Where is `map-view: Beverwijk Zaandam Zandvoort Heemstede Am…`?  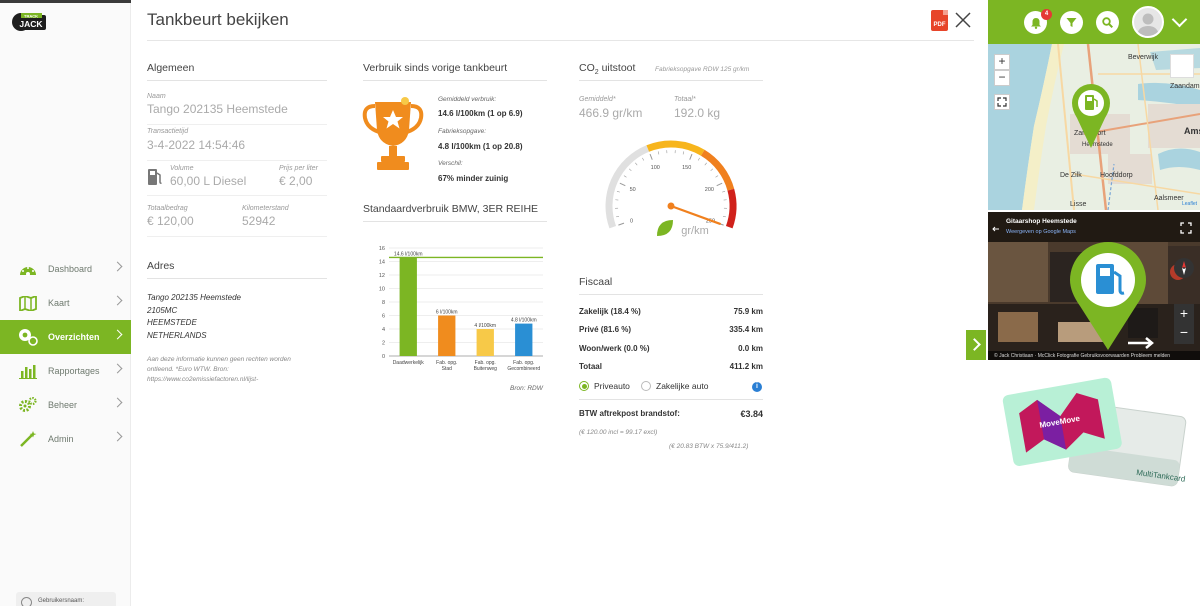 map-view: Beverwijk Zaandam Zandvoort Heemstede Am… is located at coordinates (1094, 127).